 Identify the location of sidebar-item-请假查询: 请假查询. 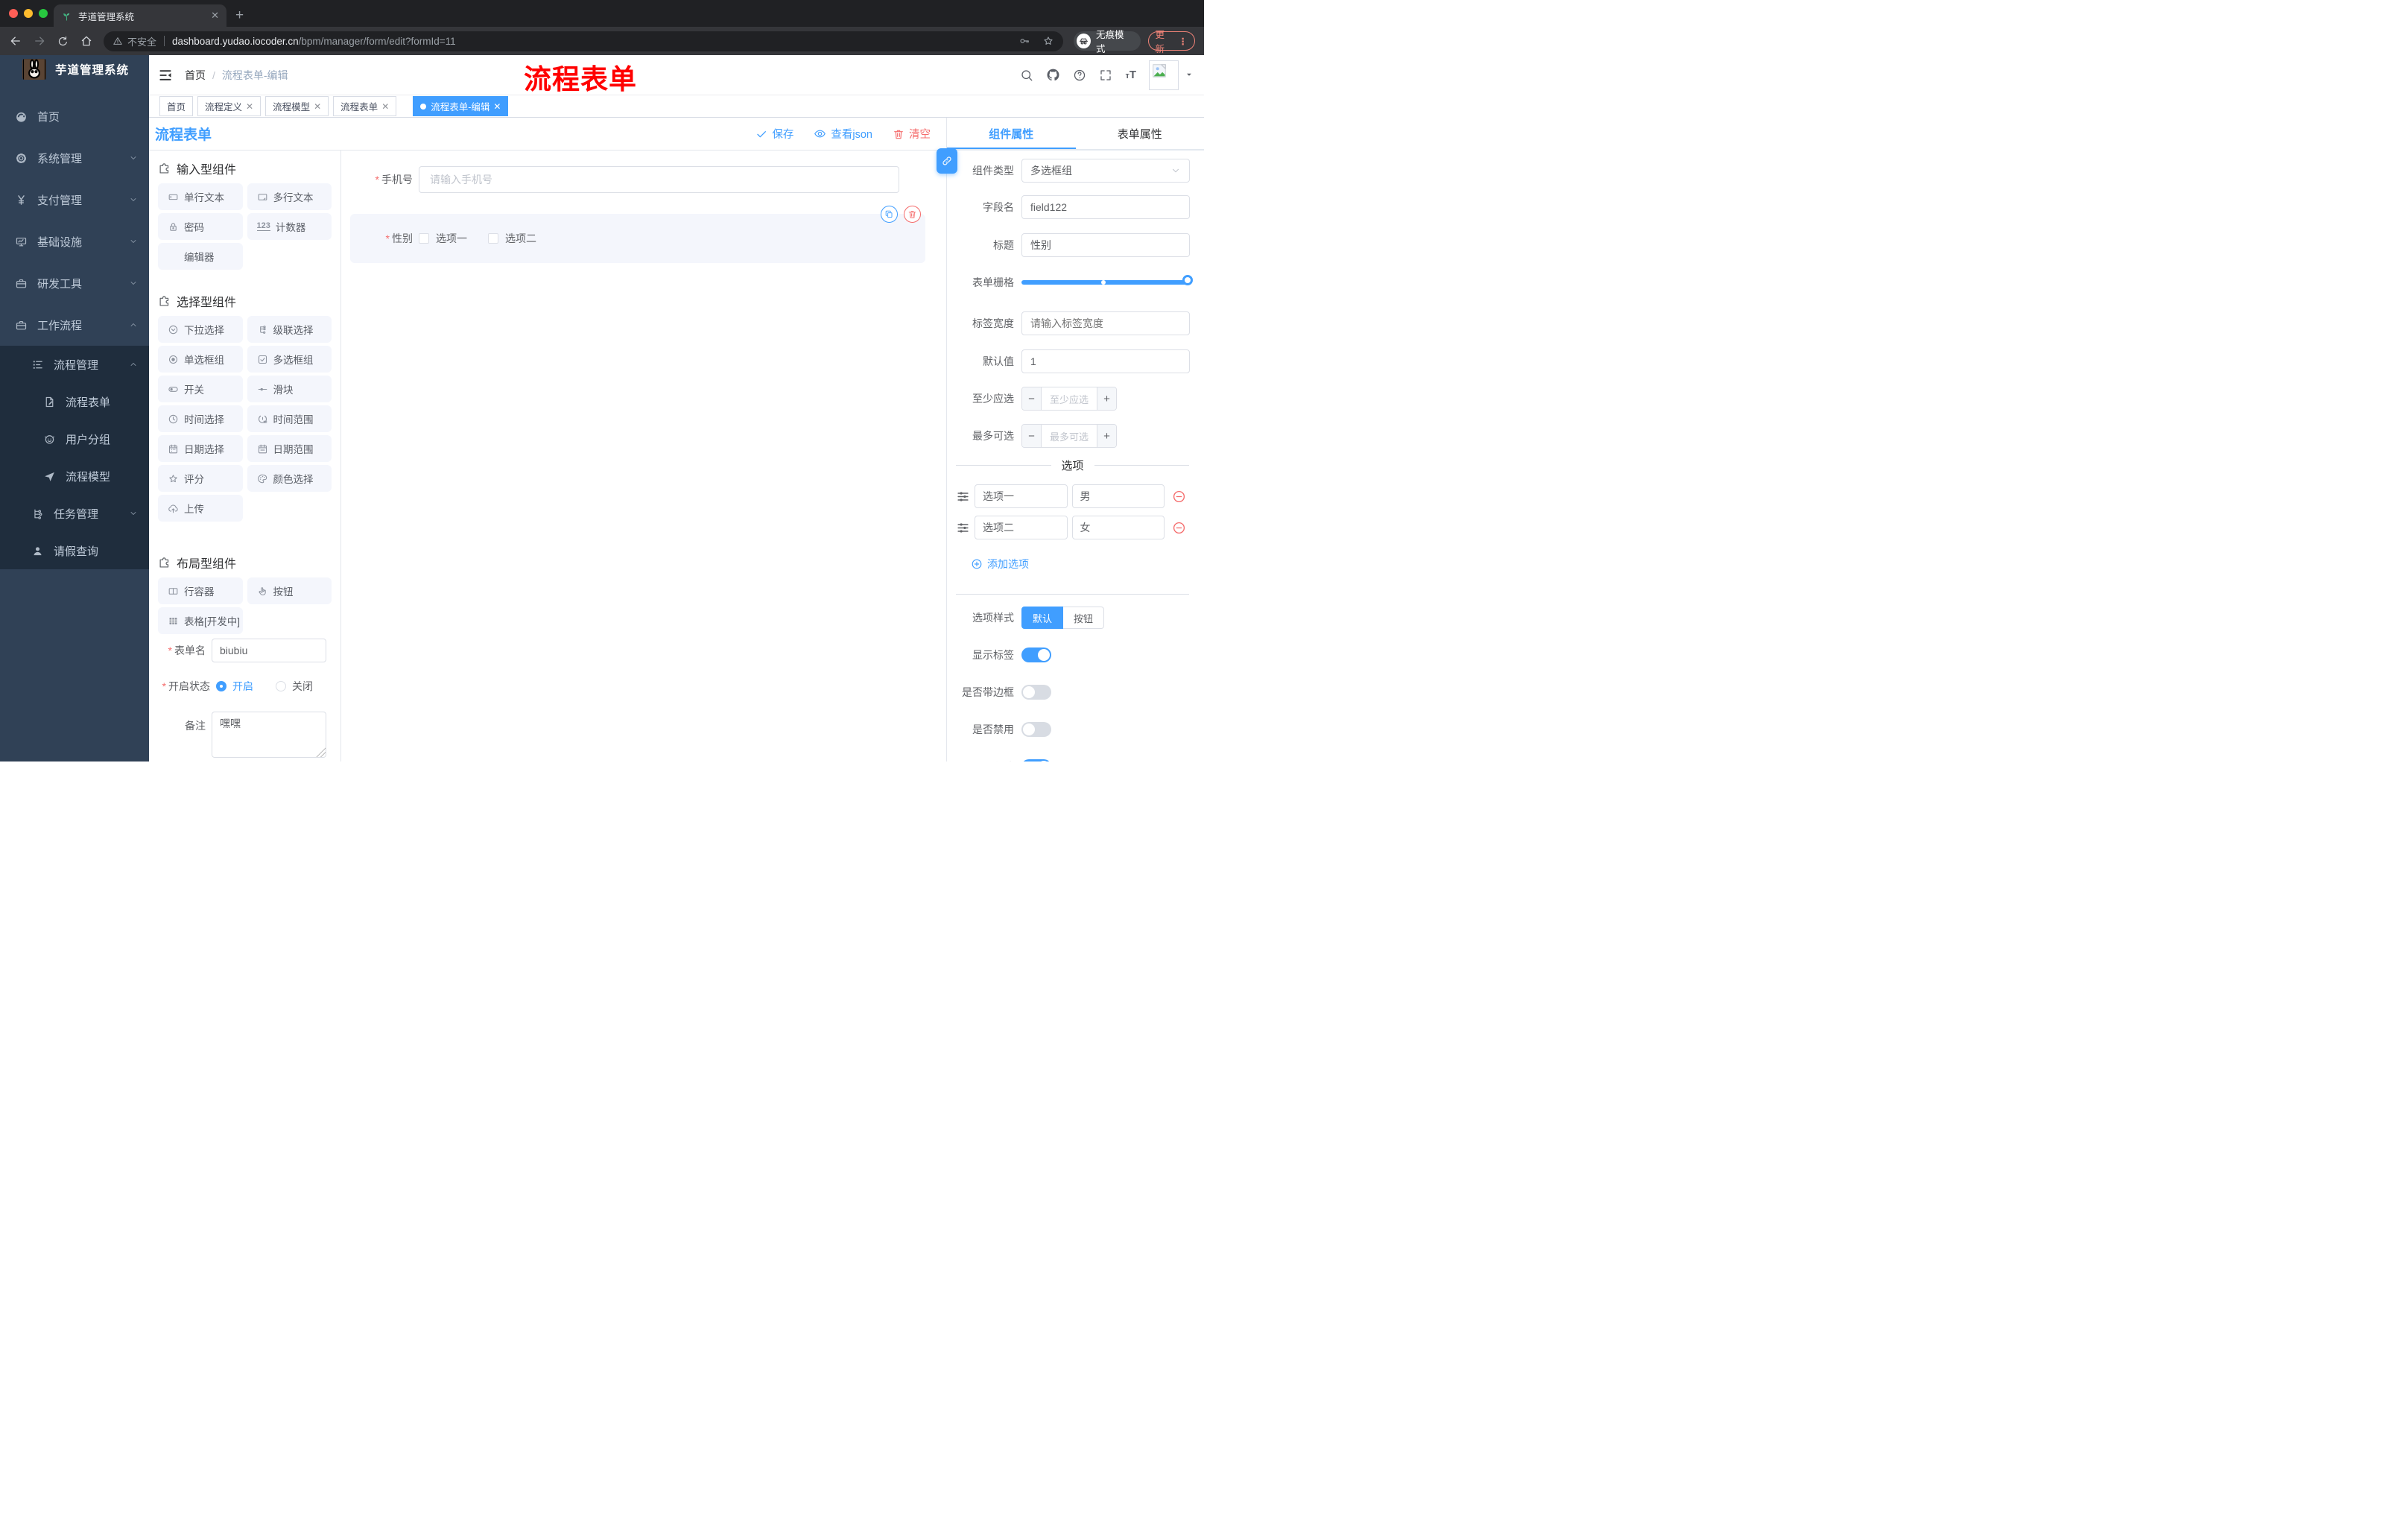
(74, 550).